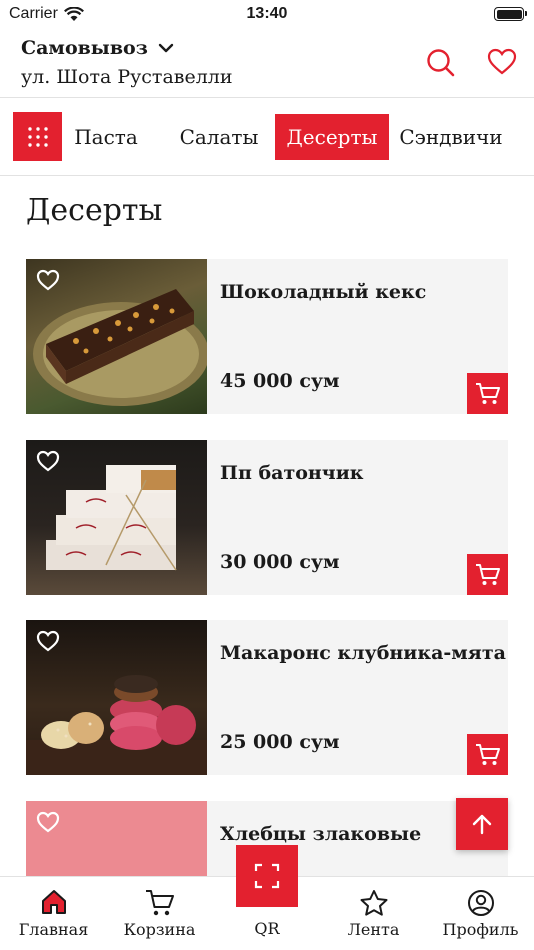  I want to click on search-button, so click(441, 63).